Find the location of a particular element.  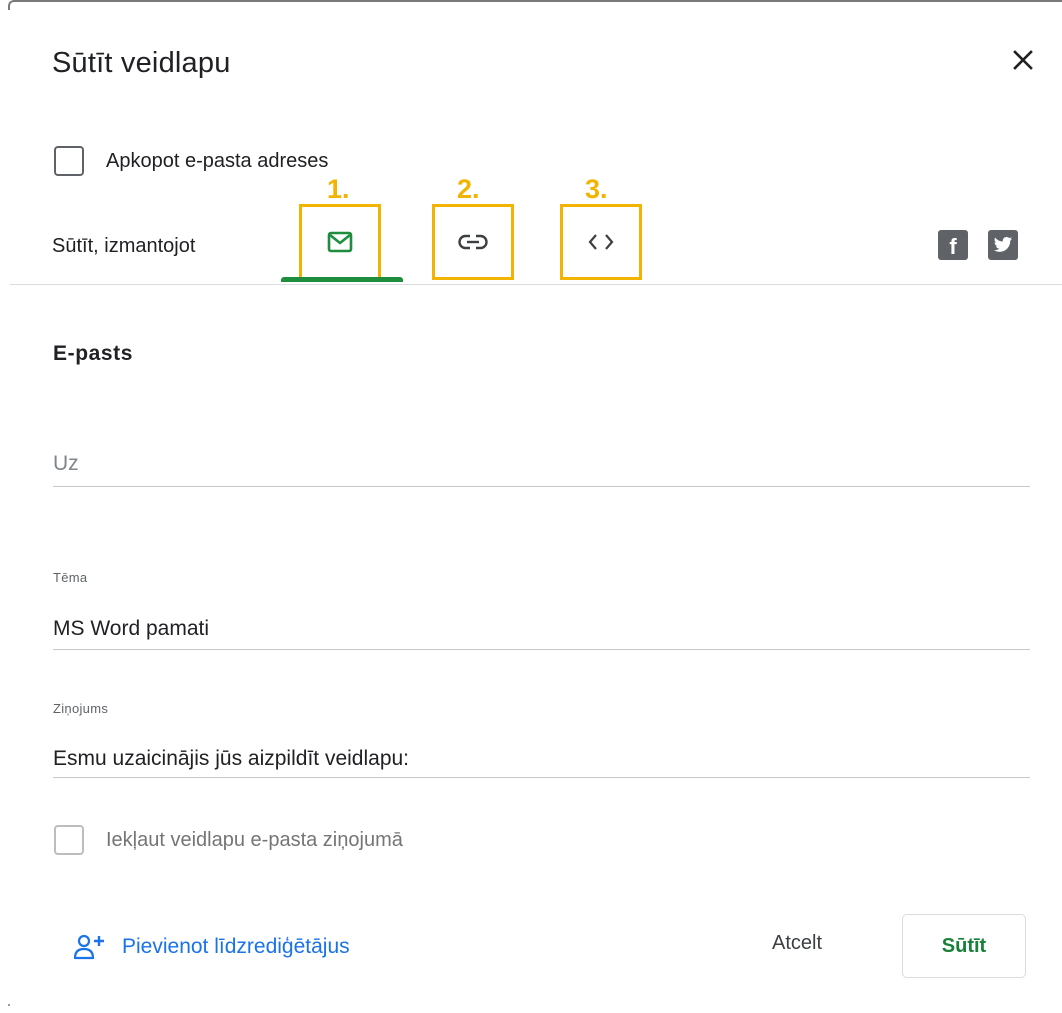

annotation-3: 3. is located at coordinates (596, 189).